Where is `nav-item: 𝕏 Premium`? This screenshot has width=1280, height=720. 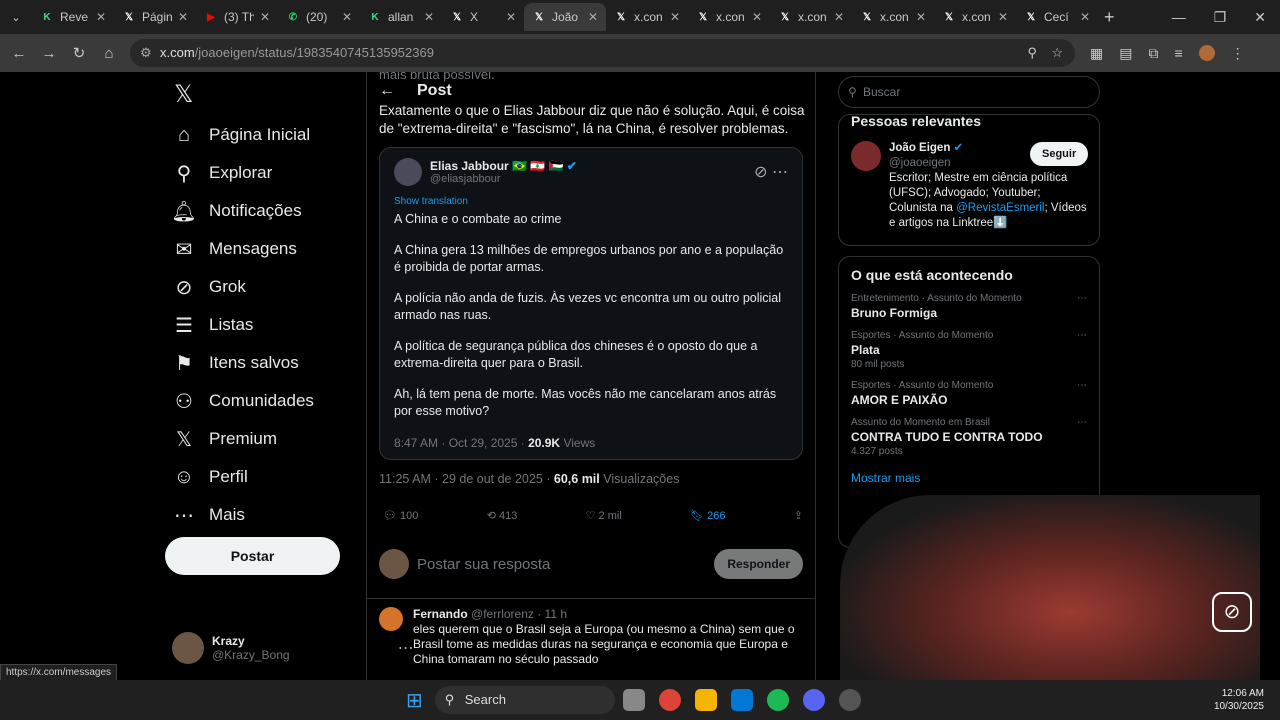
nav-item: 𝕏 Premium is located at coordinates (265, 439).